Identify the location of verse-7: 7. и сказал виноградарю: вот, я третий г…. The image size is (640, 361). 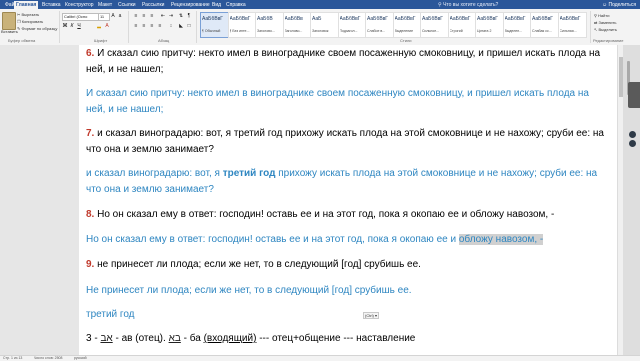
(348, 142).